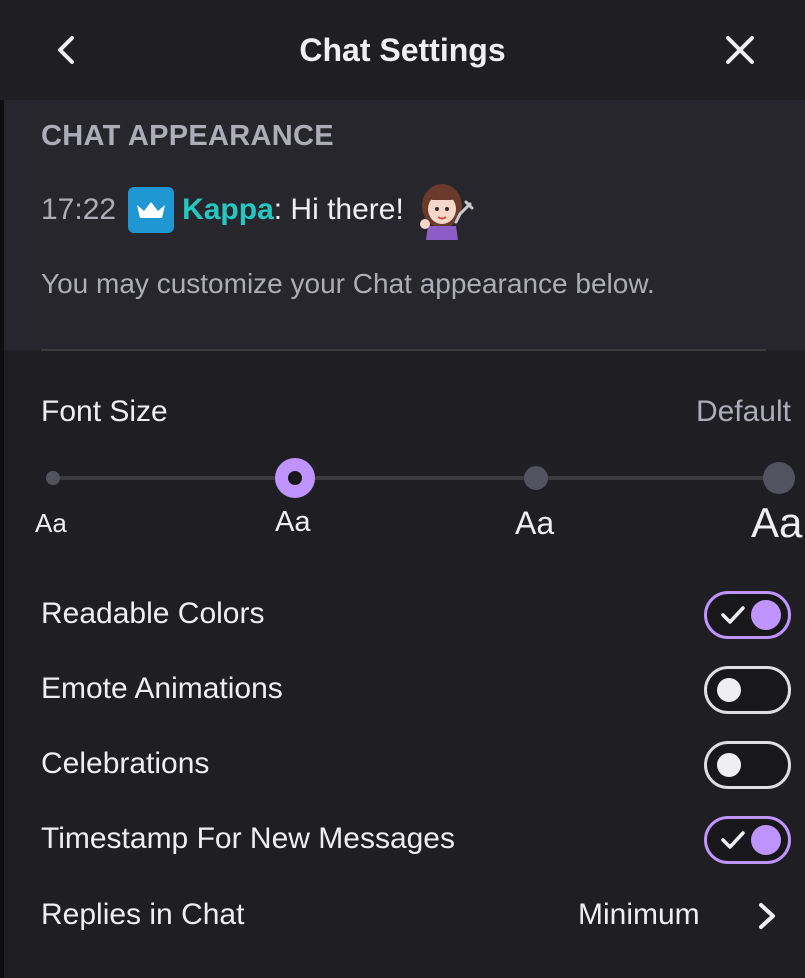  Describe the element at coordinates (162, 688) in the screenshot. I see `emote-animations-label: Emote Animations` at that location.